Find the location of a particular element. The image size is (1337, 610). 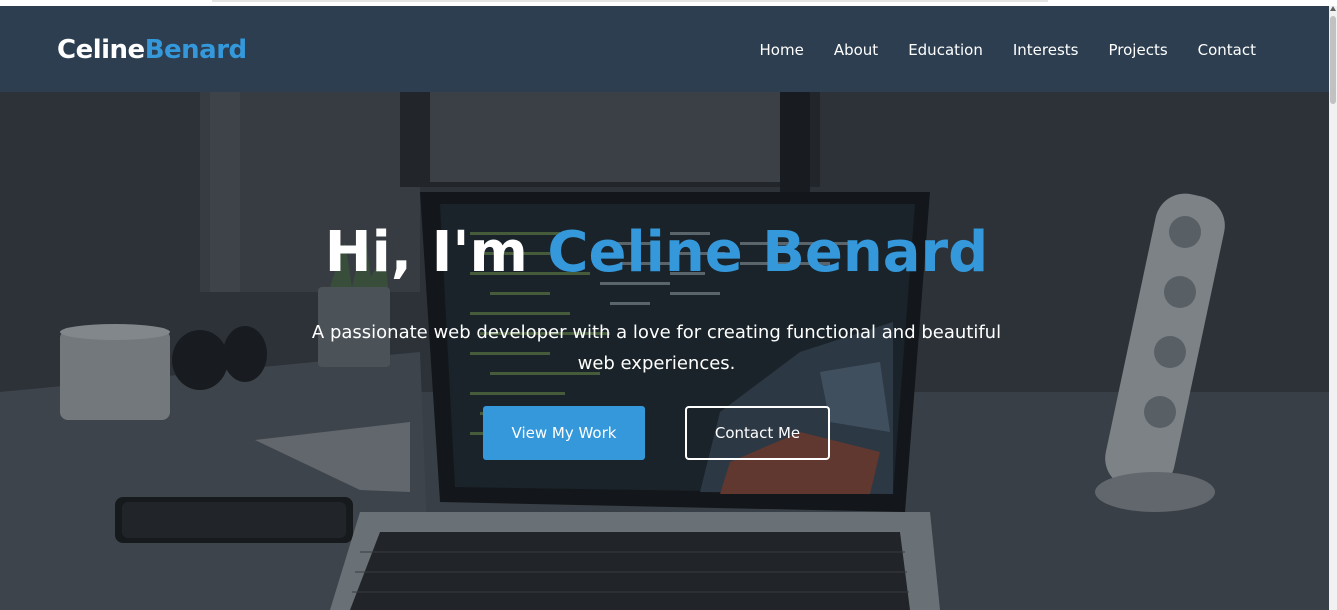

hero-title: Hi, I'm Celine Benard is located at coordinates (656, 253).